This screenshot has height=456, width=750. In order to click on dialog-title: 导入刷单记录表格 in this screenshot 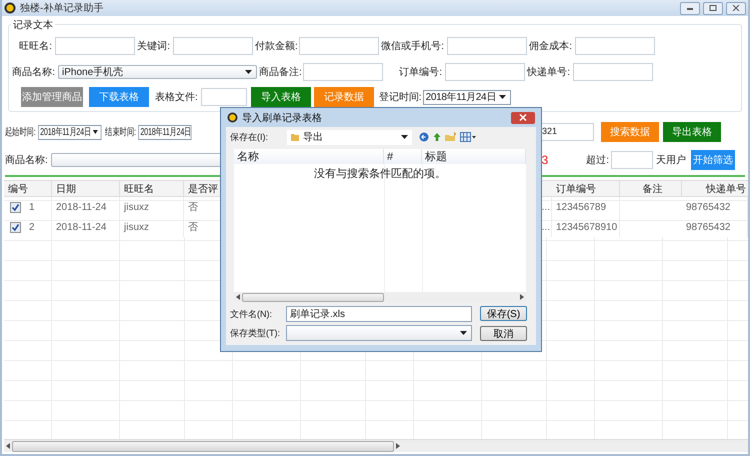, I will do `click(282, 118)`.